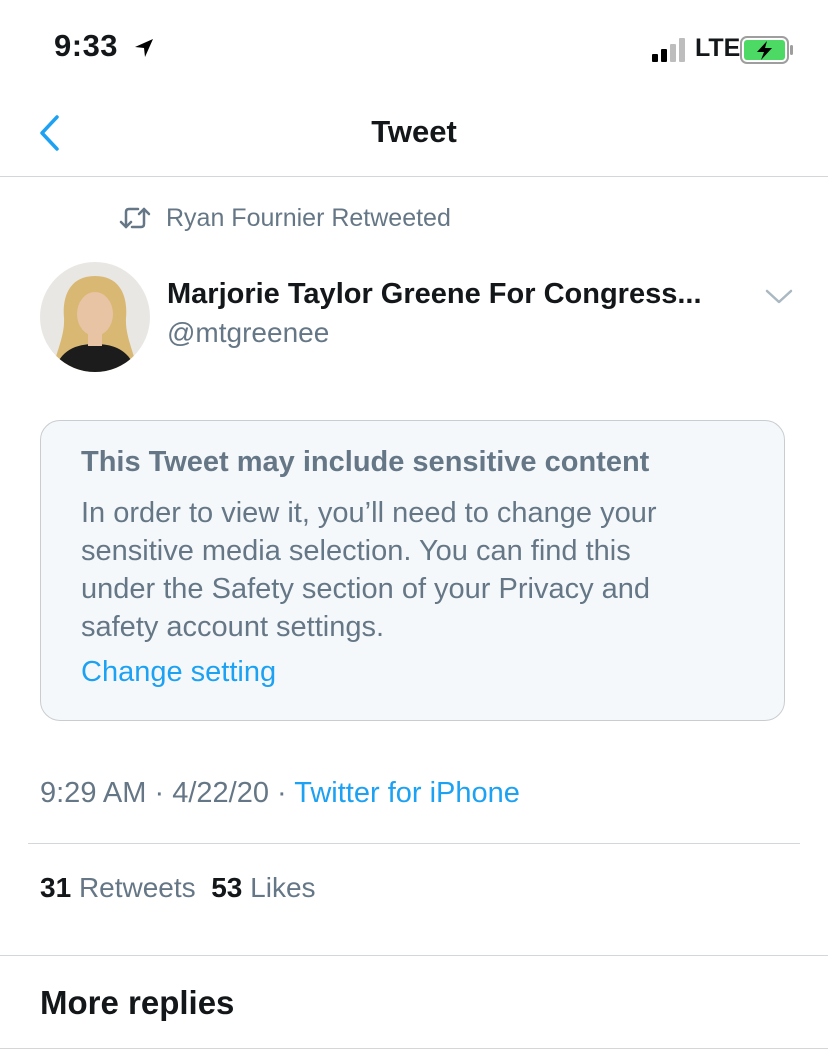  Describe the element at coordinates (178, 672) in the screenshot. I see `change-setting-link: Change setting` at that location.